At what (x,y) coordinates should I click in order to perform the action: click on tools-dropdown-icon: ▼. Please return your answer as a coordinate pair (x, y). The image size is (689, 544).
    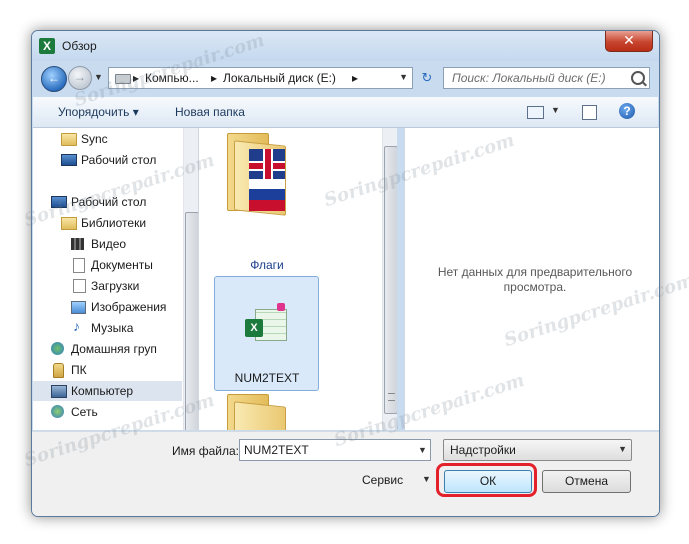
    Looking at the image, I should click on (426, 479).